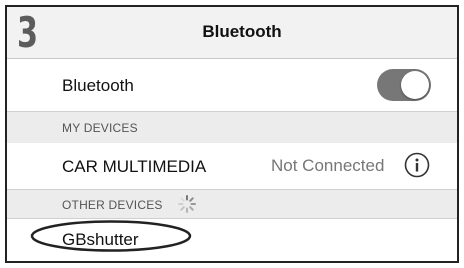 Image resolution: width=464 pixels, height=268 pixels. I want to click on bluetooth-toggle, so click(404, 85).